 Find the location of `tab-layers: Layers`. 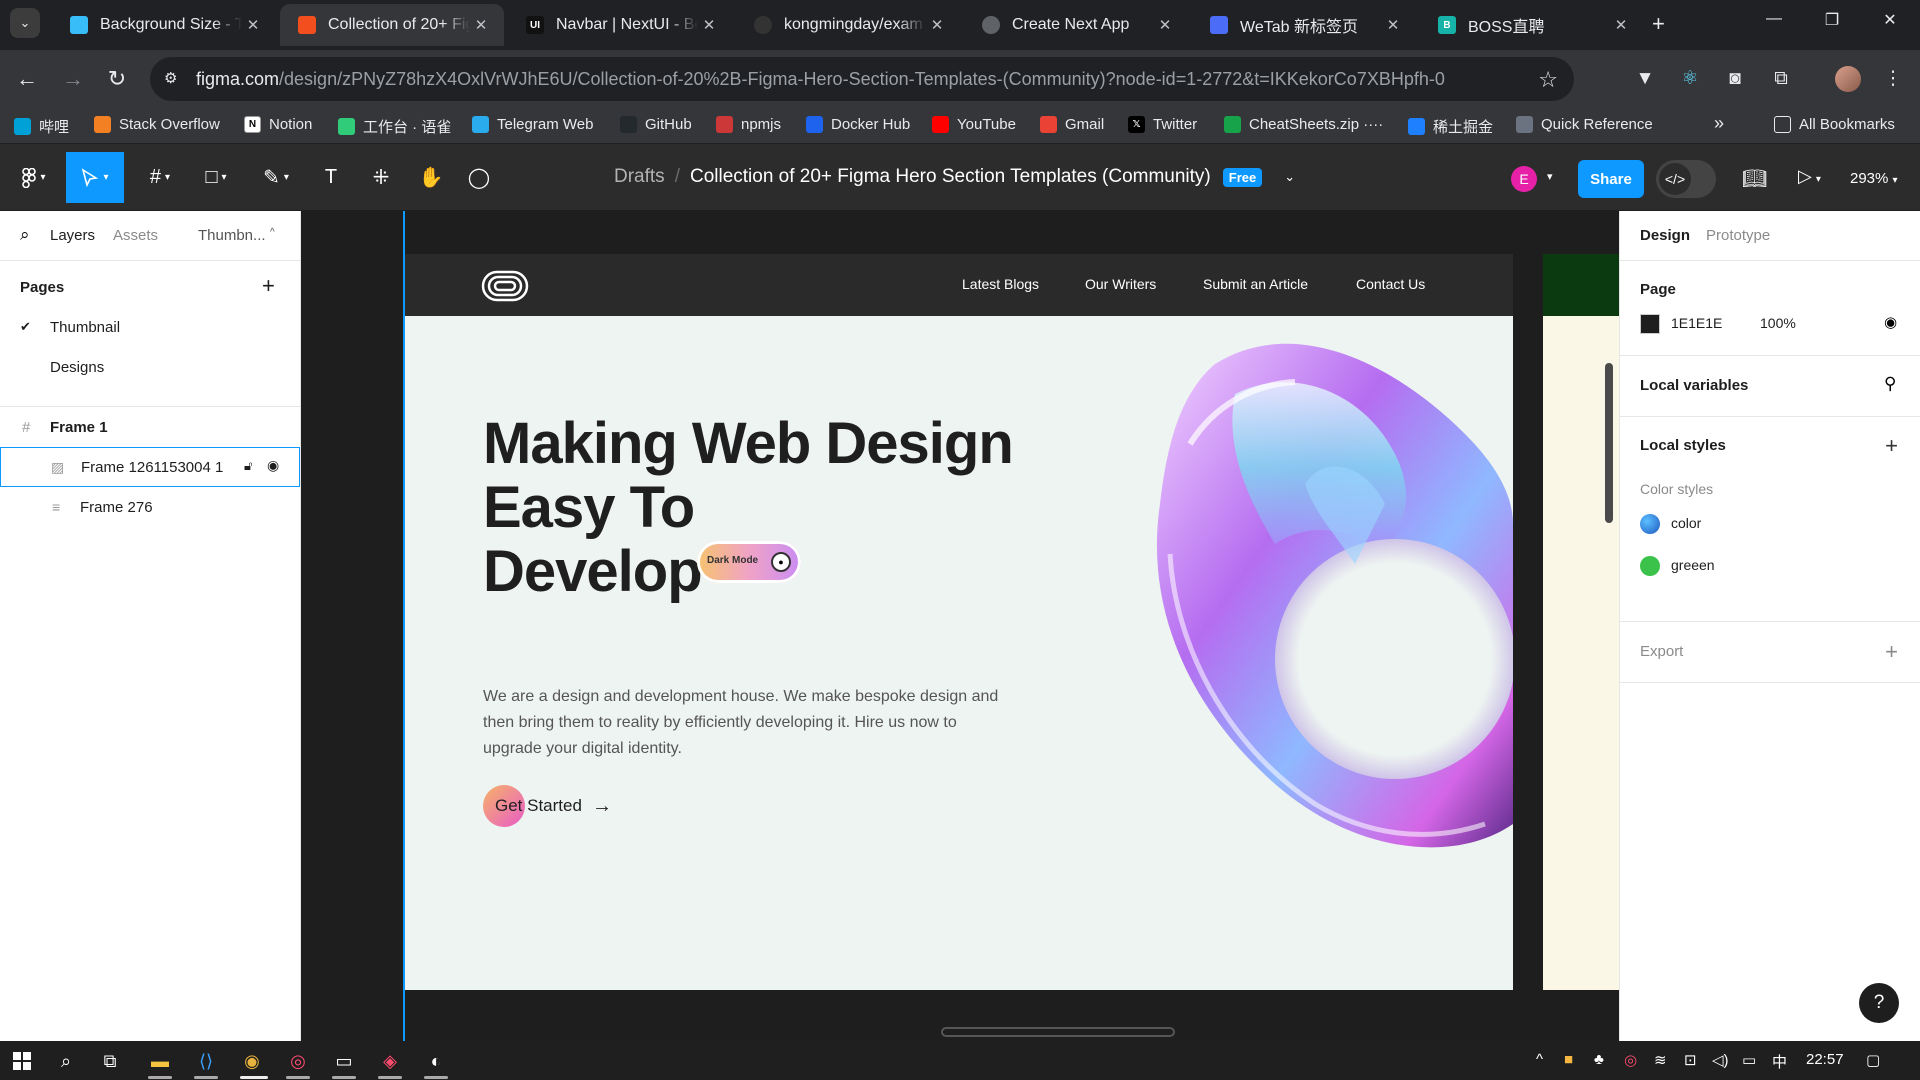

tab-layers: Layers is located at coordinates (72, 235).